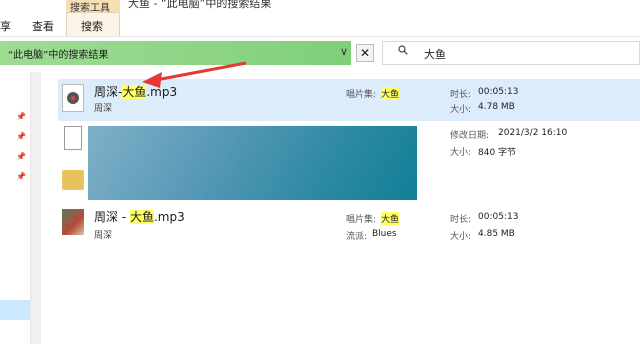  Describe the element at coordinates (365, 53) in the screenshot. I see `stop-search-button: ✕` at that location.